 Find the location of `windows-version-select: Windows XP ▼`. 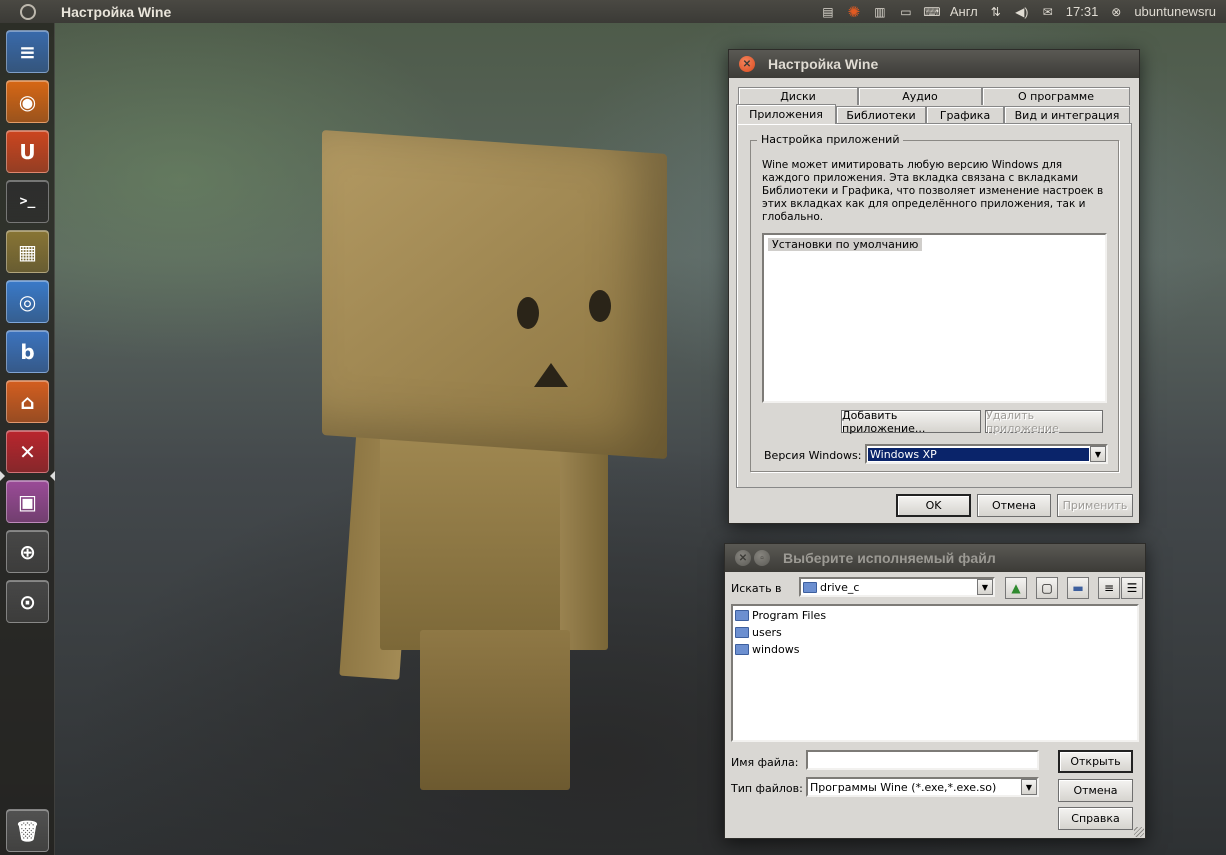

windows-version-select: Windows XP ▼ is located at coordinates (986, 454).